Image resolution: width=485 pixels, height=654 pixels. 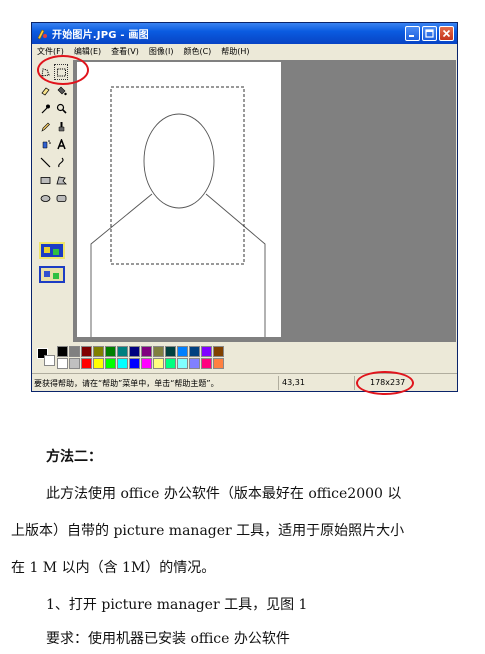 What do you see at coordinates (385, 383) in the screenshot?
I see `annotation-circle-image-size` at bounding box center [385, 383].